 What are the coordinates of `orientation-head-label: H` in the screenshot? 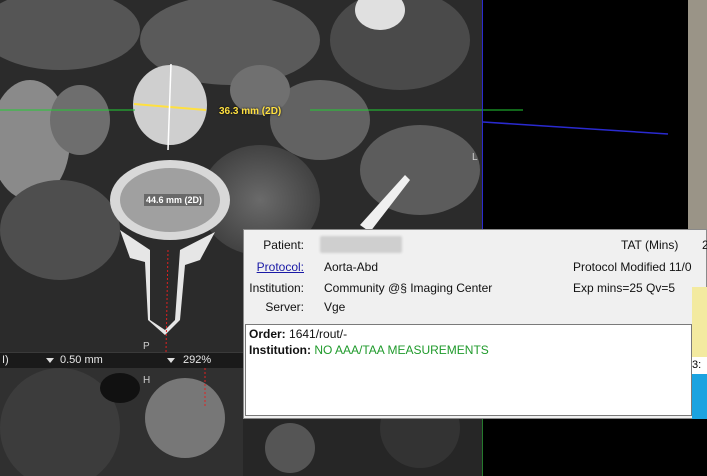 It's located at (147, 380).